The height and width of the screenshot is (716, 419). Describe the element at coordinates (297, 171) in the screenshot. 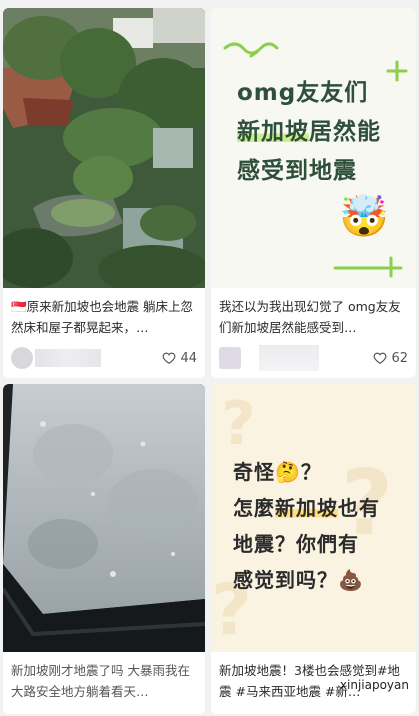

I see `image-text-line-3: 感受到地震` at that location.